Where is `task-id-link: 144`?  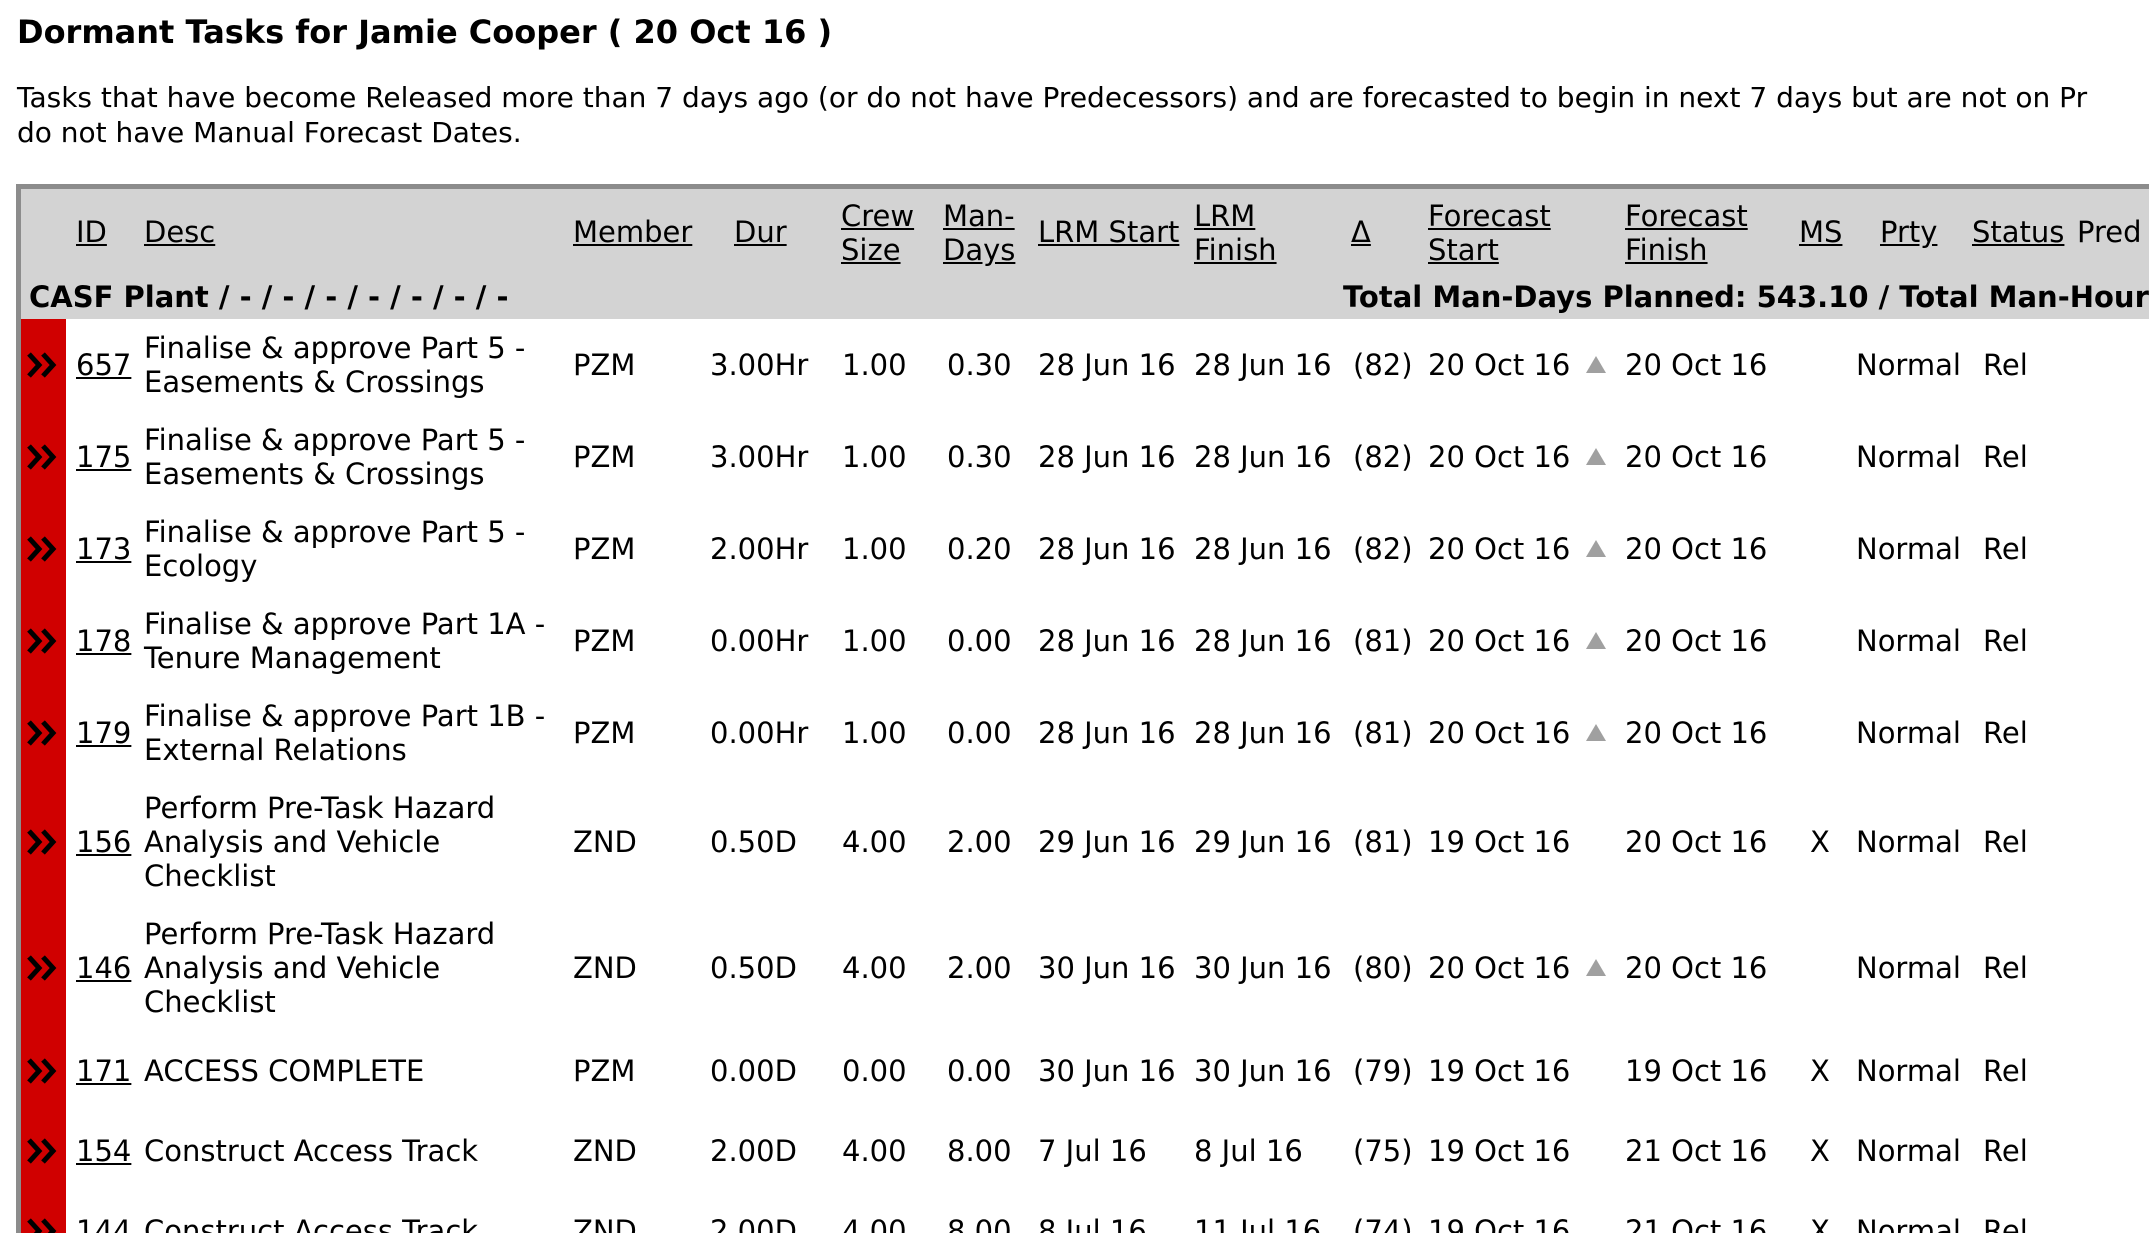
task-id-link: 144 is located at coordinates (103, 1223).